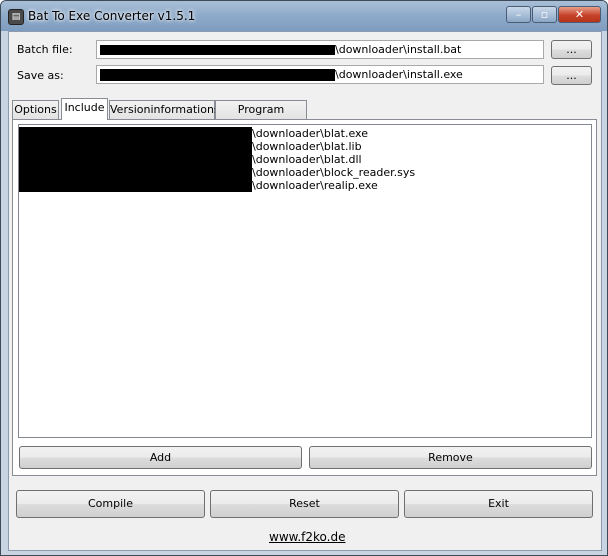 This screenshot has height=556, width=608. I want to click on save-as-value: \downloader\install.exe, so click(399, 74).